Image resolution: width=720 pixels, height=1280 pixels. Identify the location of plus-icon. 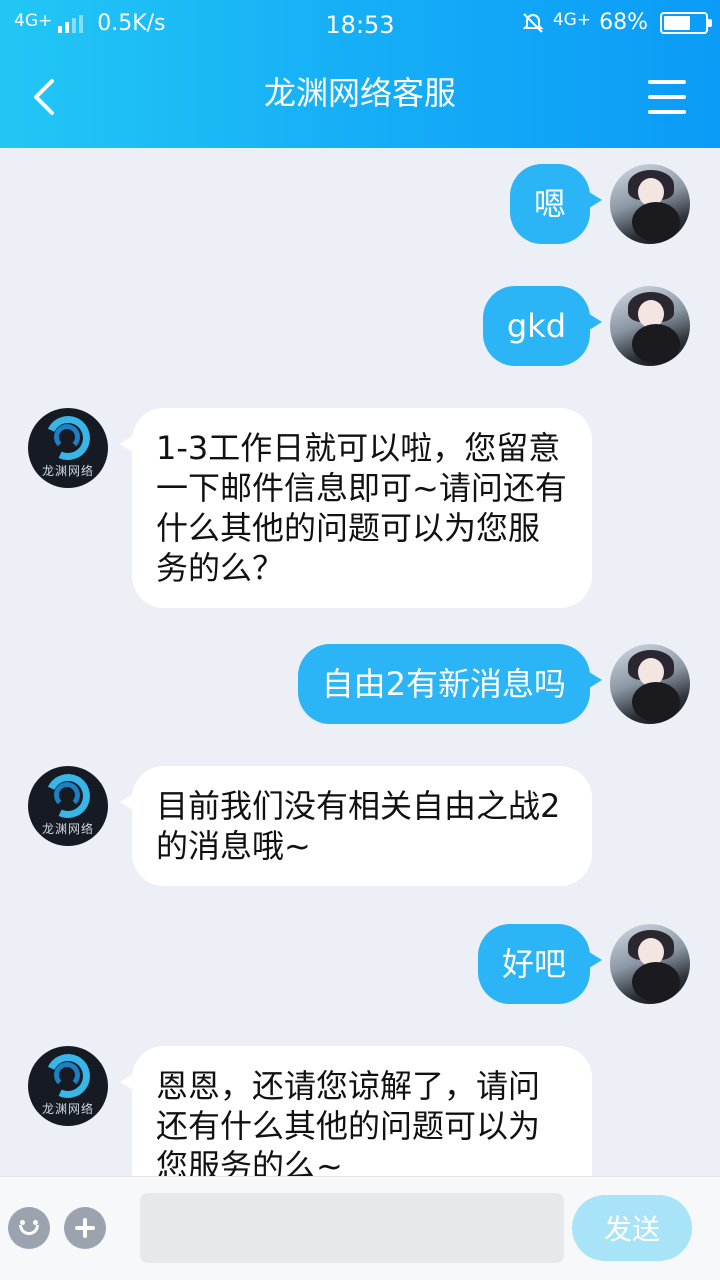
(85, 1228).